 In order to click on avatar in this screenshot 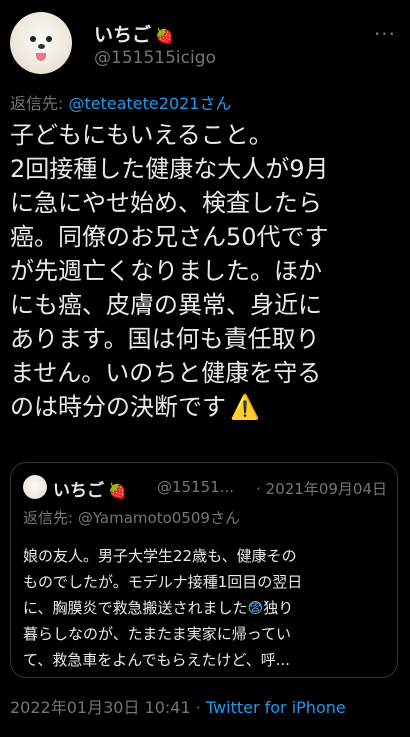, I will do `click(41, 43)`.